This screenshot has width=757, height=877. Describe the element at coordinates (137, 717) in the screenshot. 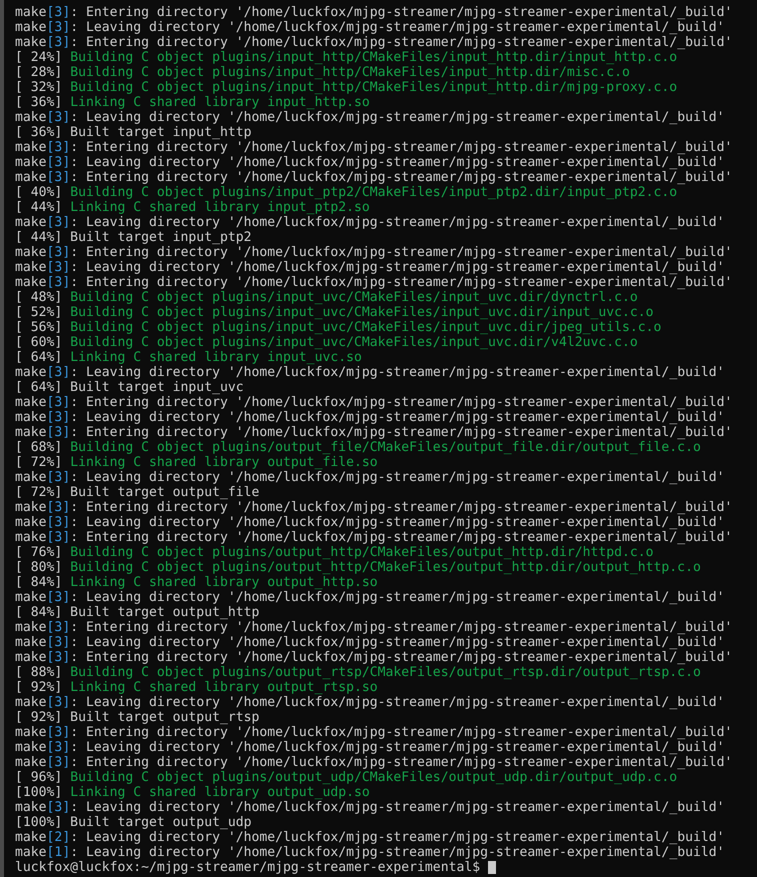

I see `built-target-line: [ 92%] Built target output_rtsp` at that location.